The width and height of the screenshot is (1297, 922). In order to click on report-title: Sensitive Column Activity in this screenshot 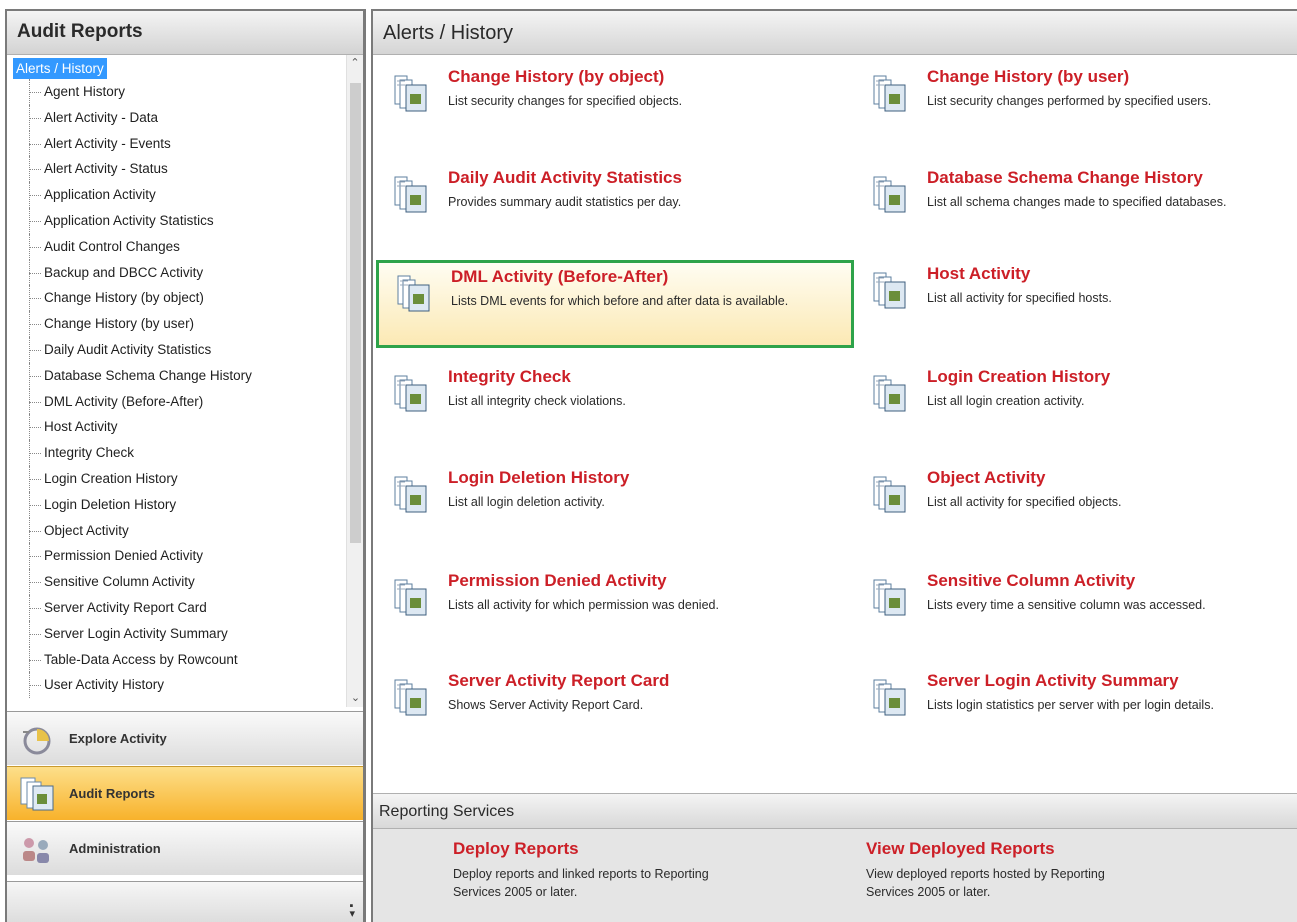, I will do `click(1031, 581)`.